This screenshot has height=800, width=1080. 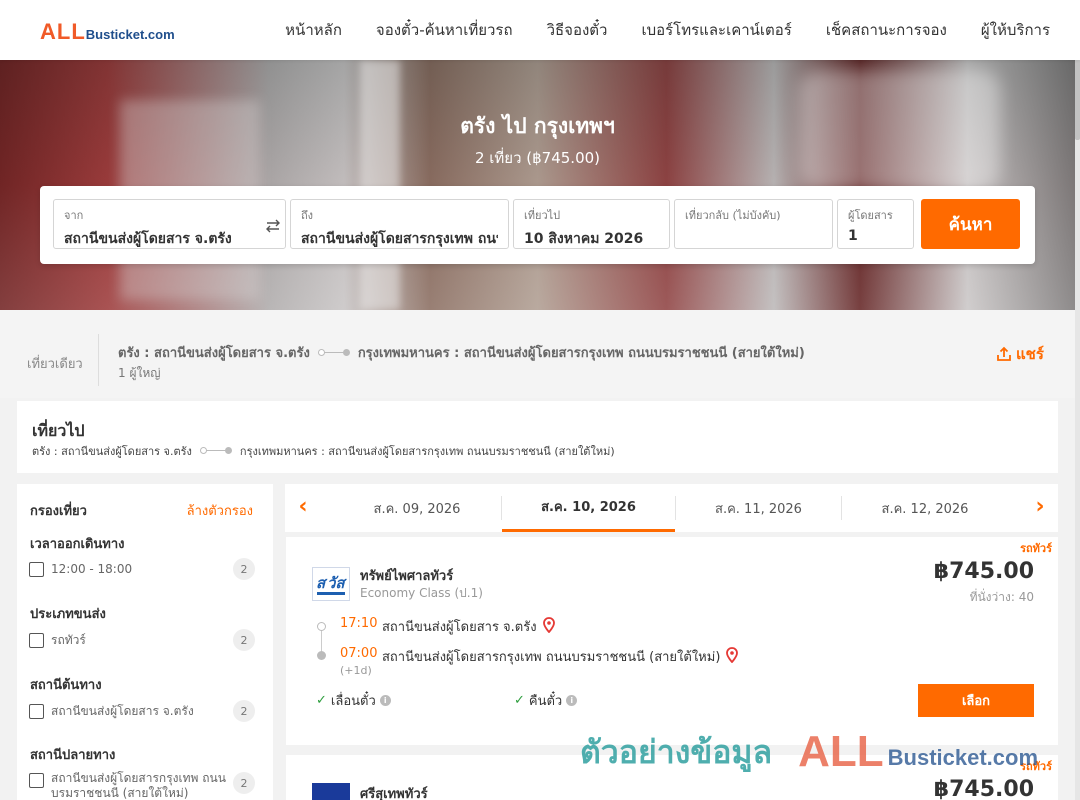 What do you see at coordinates (886, 30) in the screenshot?
I see `nav-check-status: เช็คสถานะการจอง` at bounding box center [886, 30].